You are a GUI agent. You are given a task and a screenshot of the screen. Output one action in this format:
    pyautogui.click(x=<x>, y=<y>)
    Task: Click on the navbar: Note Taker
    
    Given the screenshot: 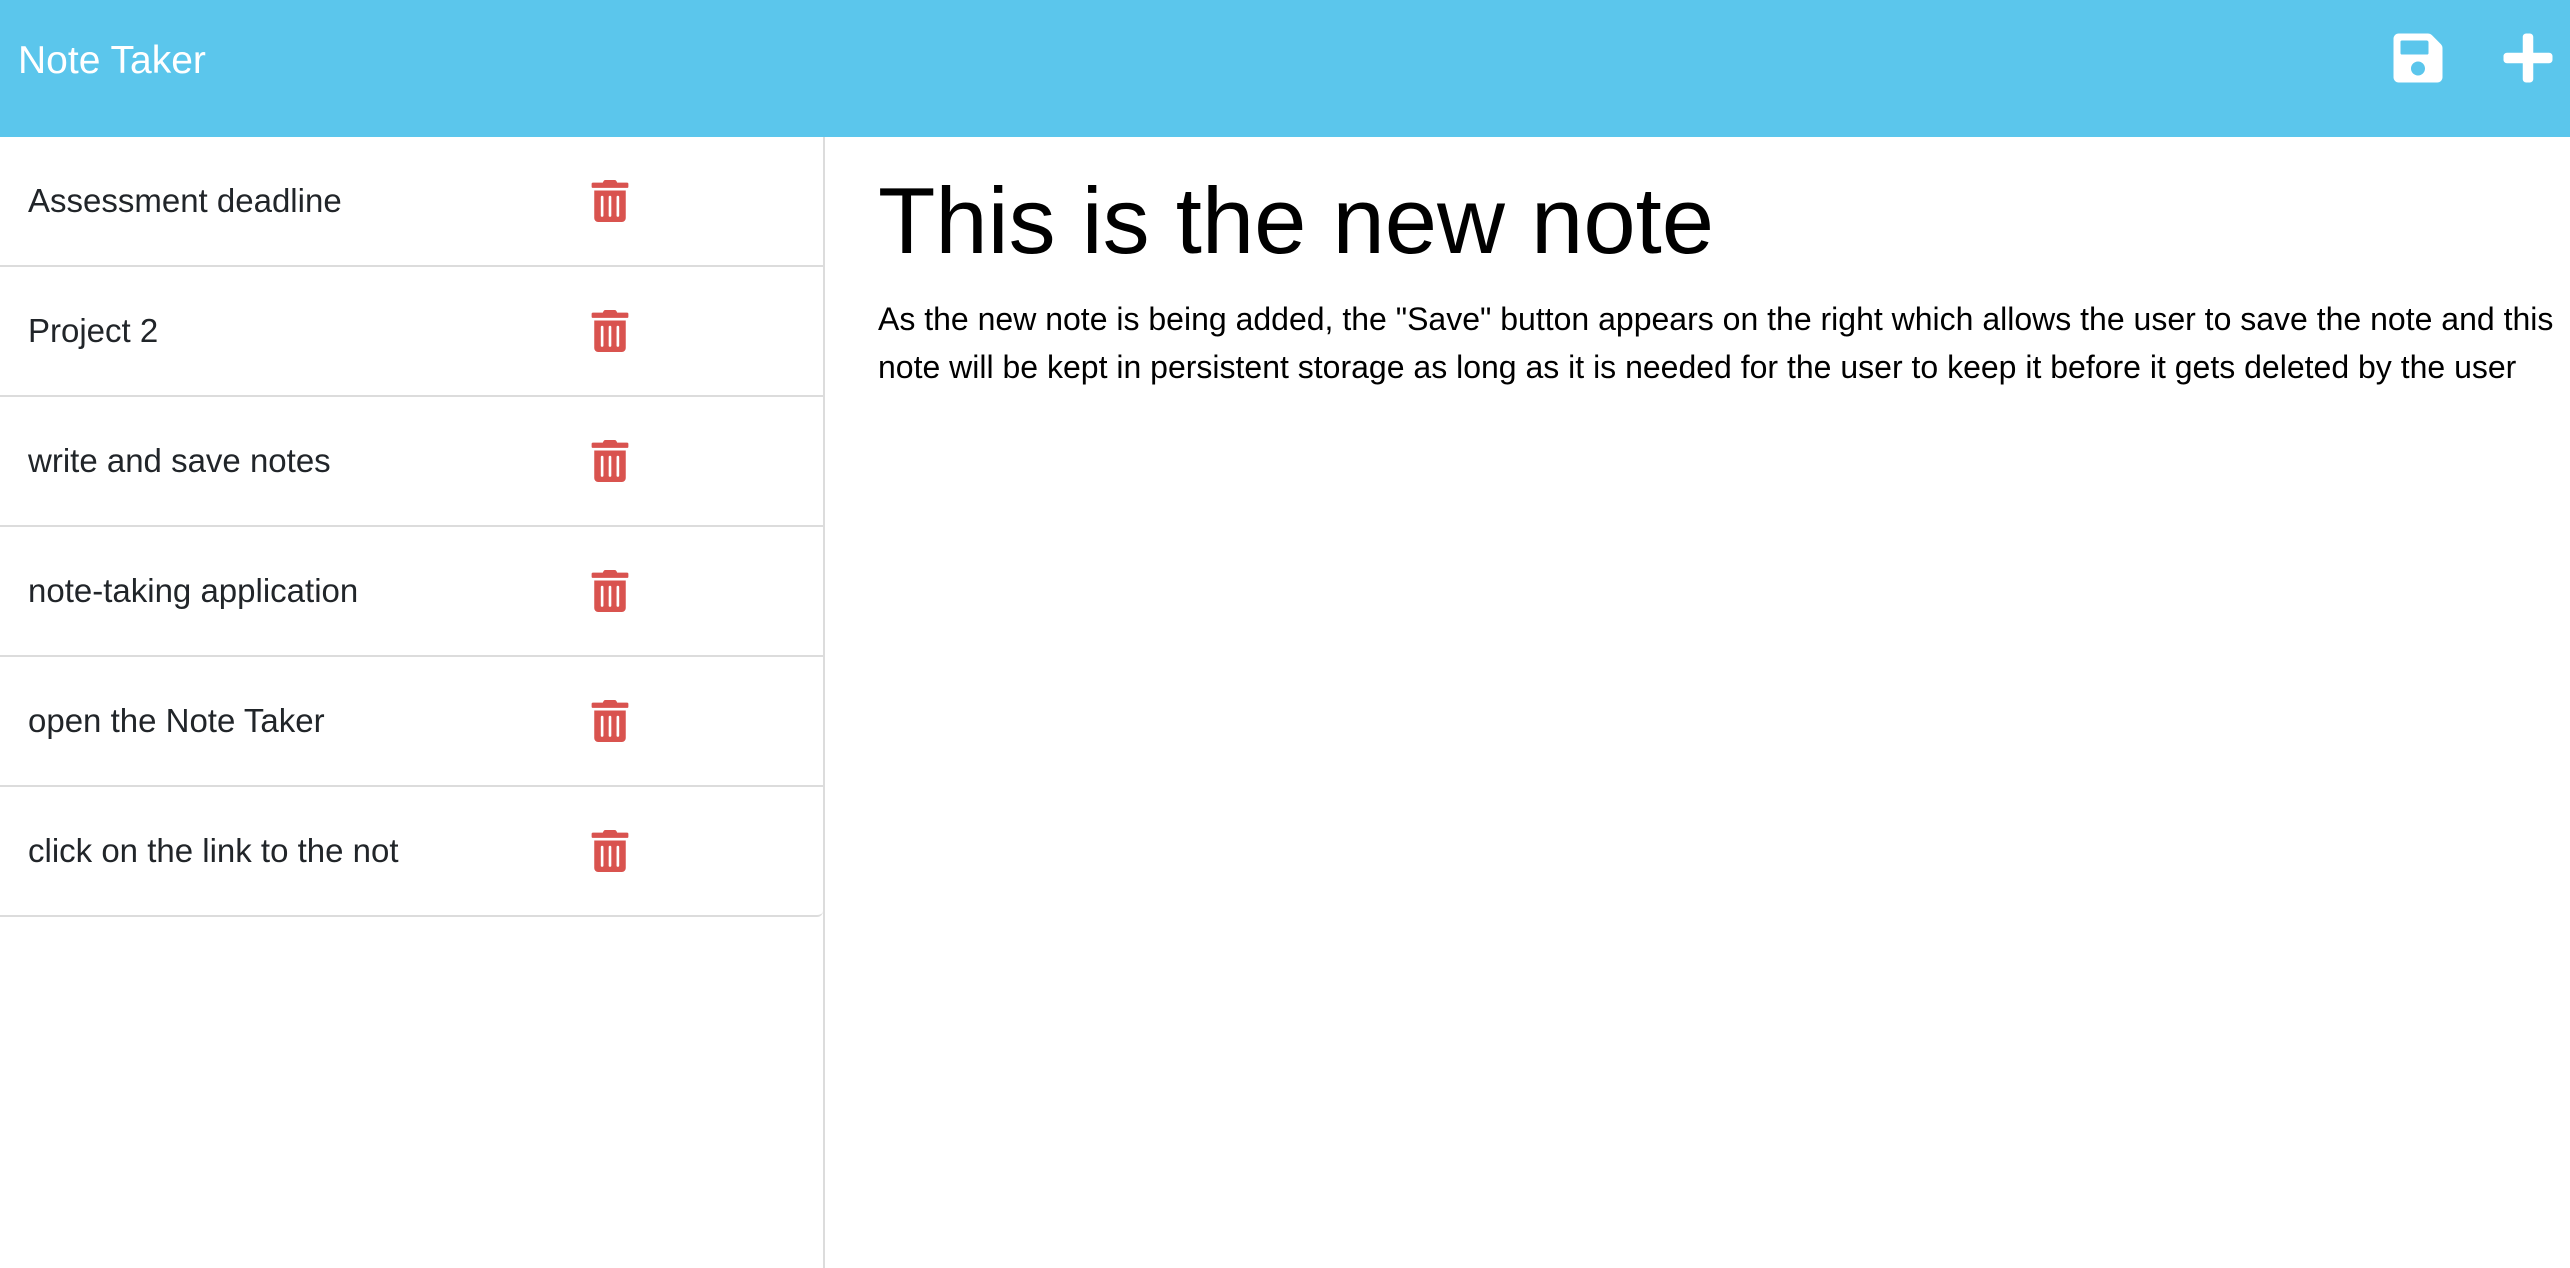 What is the action you would take?
    pyautogui.click(x=1285, y=68)
    